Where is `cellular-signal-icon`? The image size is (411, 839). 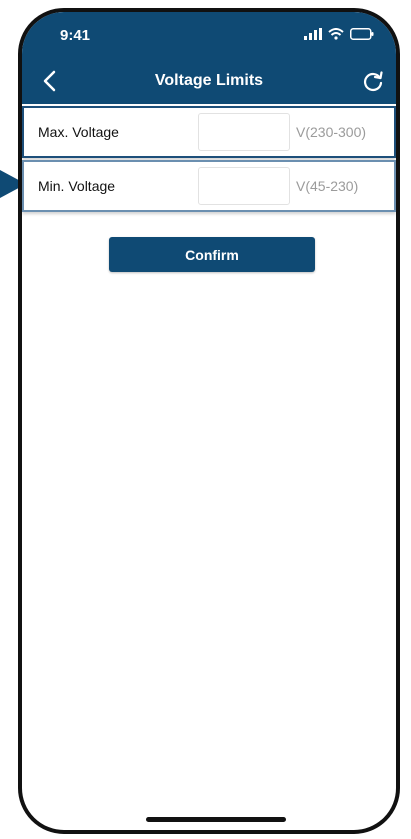
cellular-signal-icon is located at coordinates (313, 34).